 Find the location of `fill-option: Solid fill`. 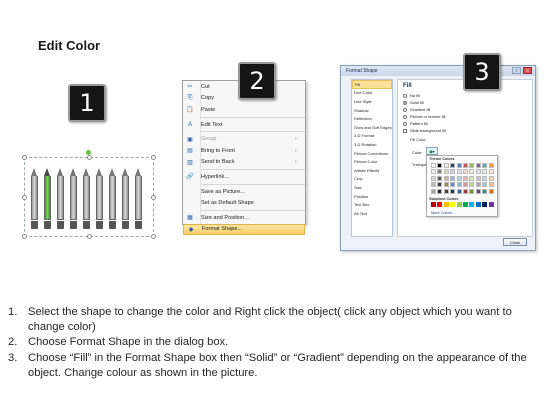

fill-option: Solid fill is located at coordinates (424, 102).